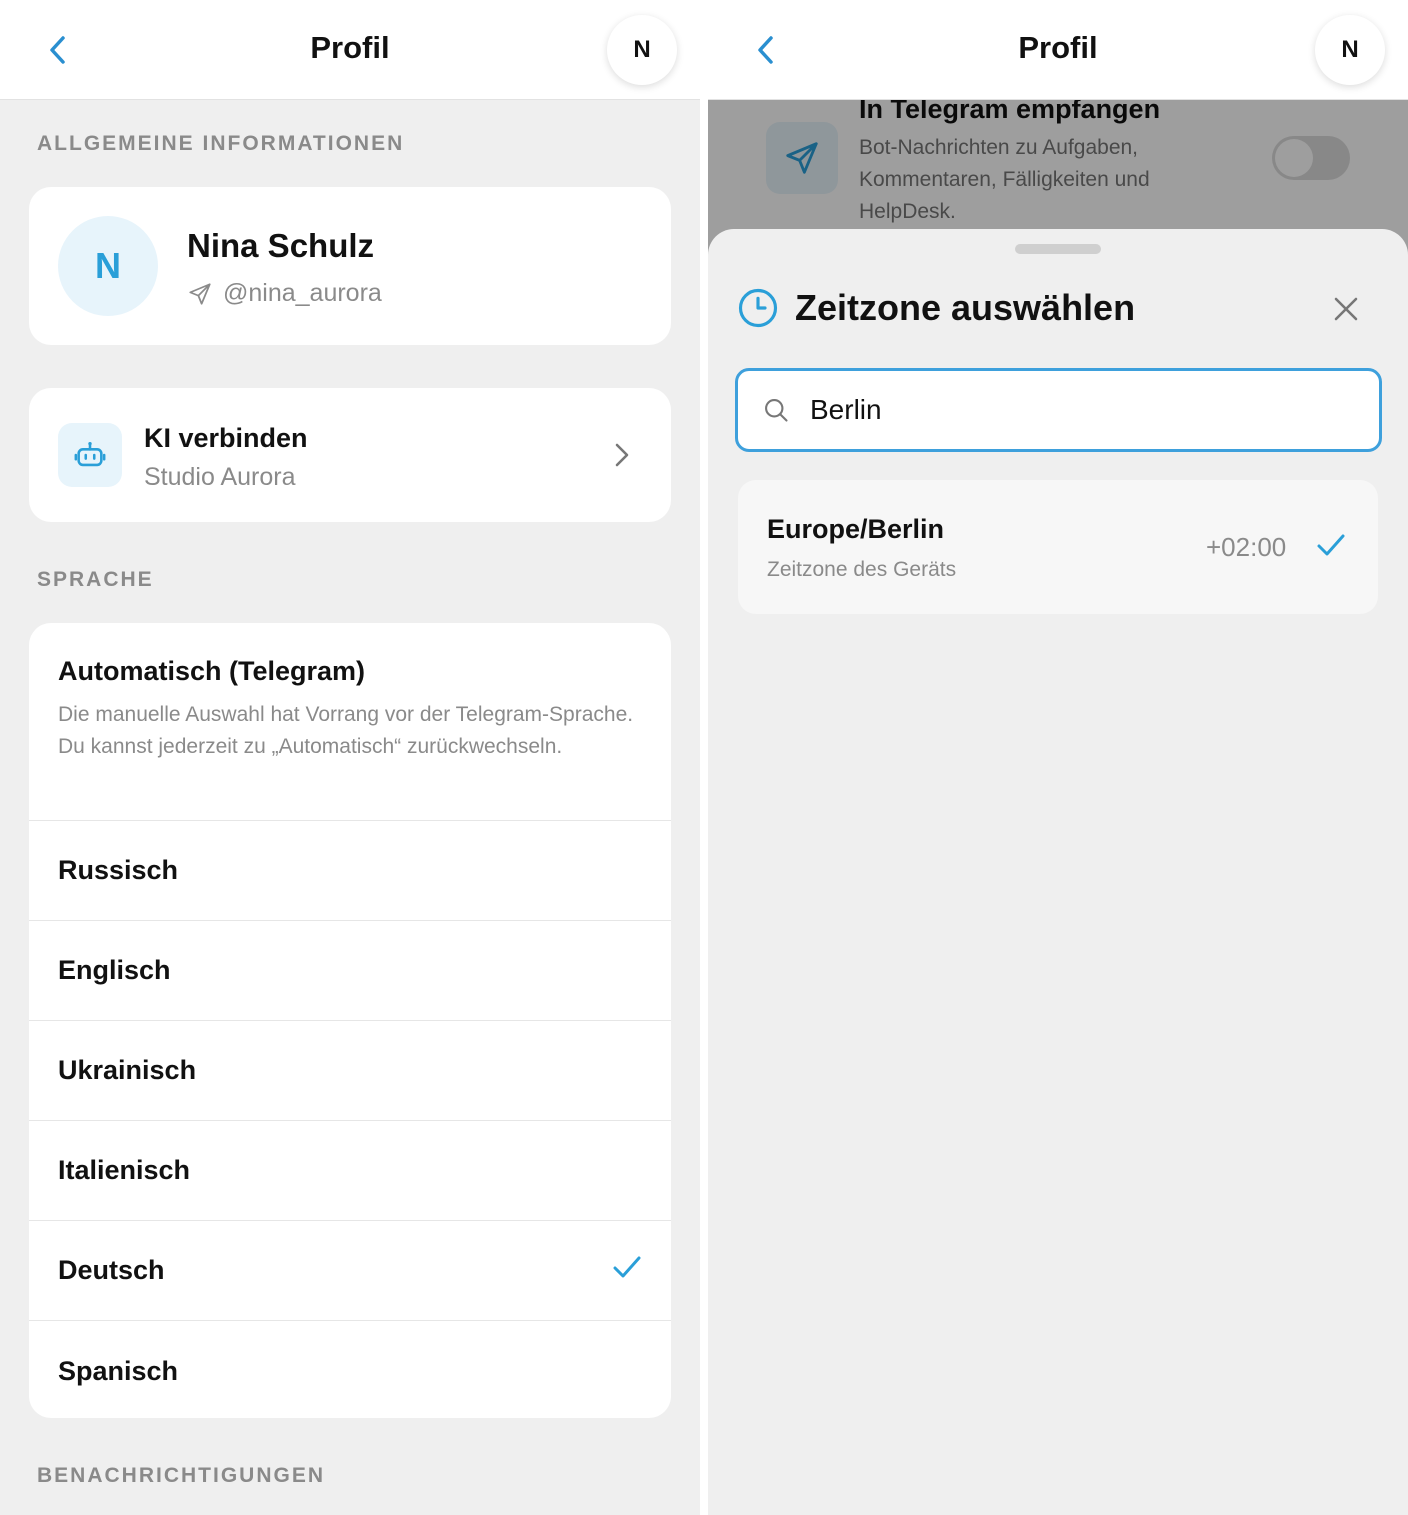  I want to click on timezone-name: Europe/Berlin, so click(856, 529).